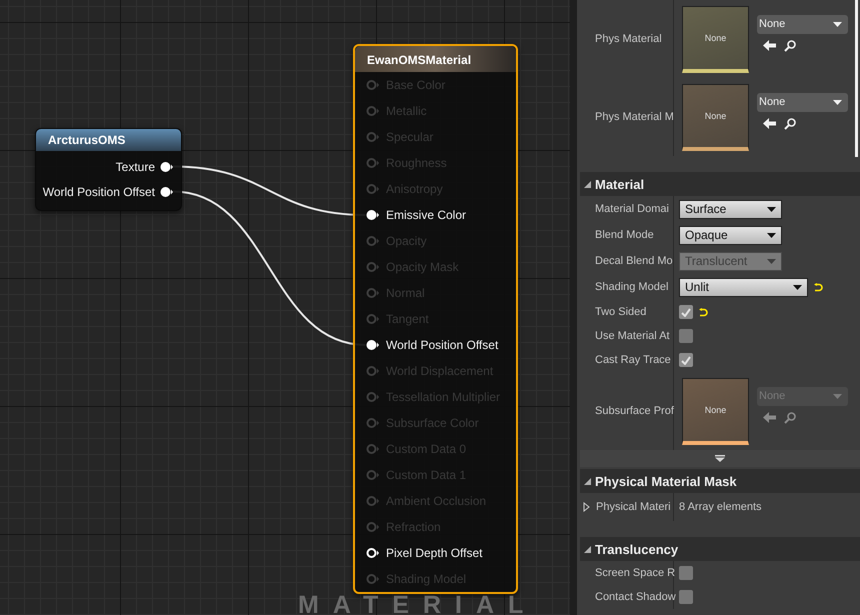 The height and width of the screenshot is (615, 860). I want to click on section-title: Material, so click(619, 184).